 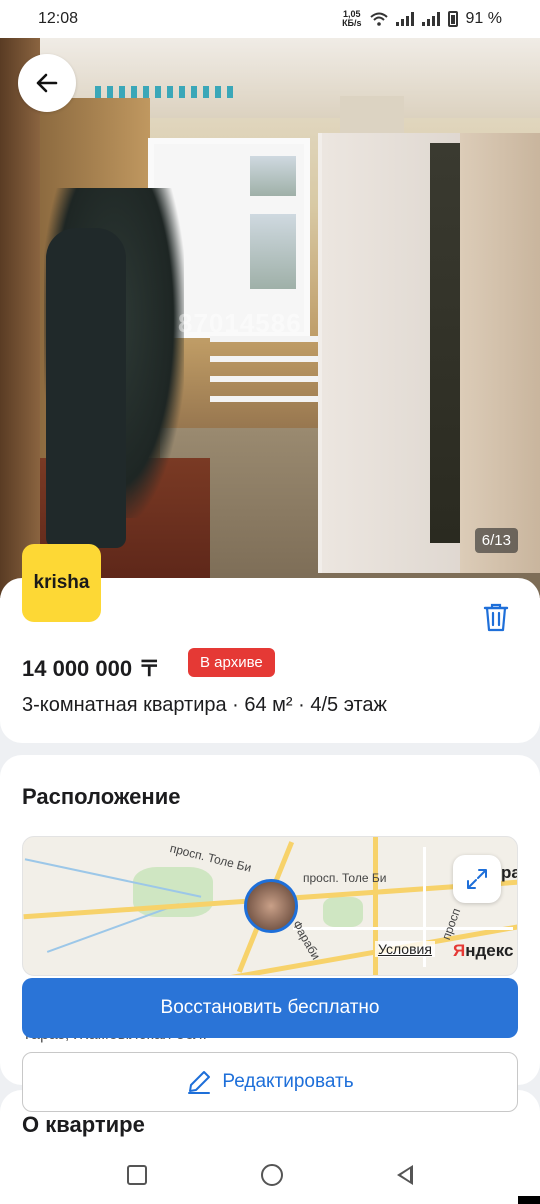 I want to click on network-speed-unit: КБ/s, so click(x=352, y=23).